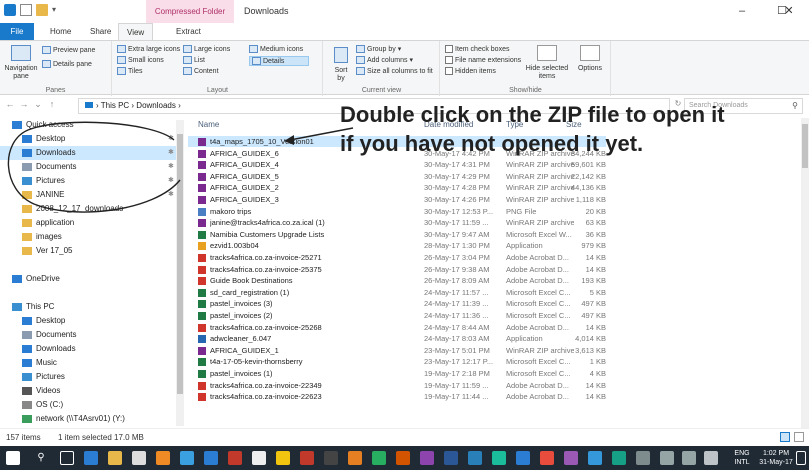 This screenshot has height=470, width=809. Describe the element at coordinates (89, 195) in the screenshot. I see `nav-item-janine: JANINE ✱` at that location.